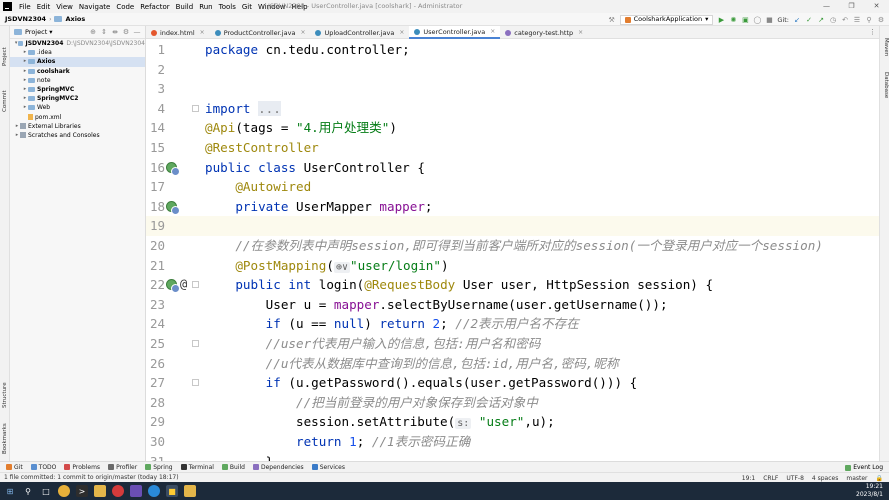 The width and height of the screenshot is (889, 500). What do you see at coordinates (881, 20) in the screenshot?
I see `settings-icon: ⚙` at bounding box center [881, 20].